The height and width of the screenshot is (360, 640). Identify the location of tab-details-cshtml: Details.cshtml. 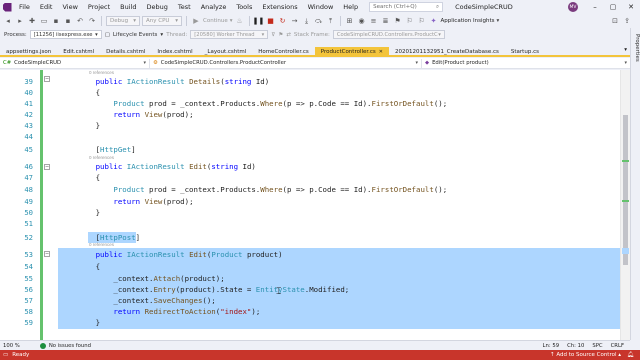
(125, 51).